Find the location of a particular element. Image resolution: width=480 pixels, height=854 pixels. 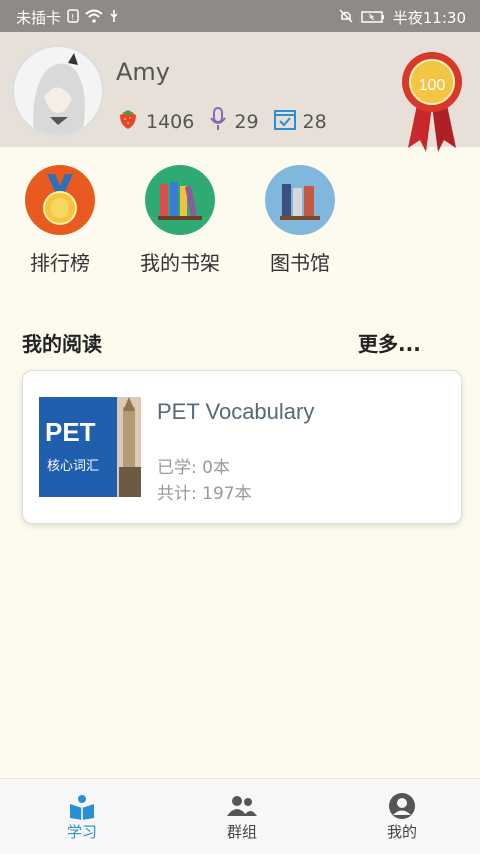

profile-header: Amy 1406 29 28 100 is located at coordinates (240, 92).